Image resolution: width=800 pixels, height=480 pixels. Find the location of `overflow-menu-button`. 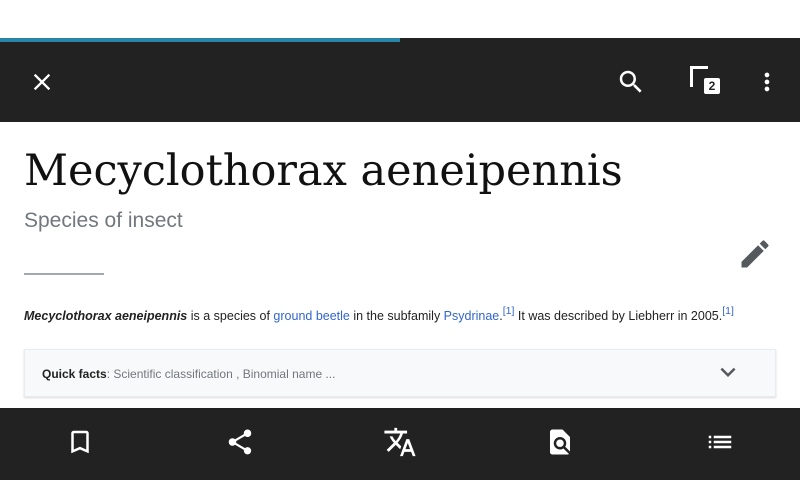

overflow-menu-button is located at coordinates (767, 82).